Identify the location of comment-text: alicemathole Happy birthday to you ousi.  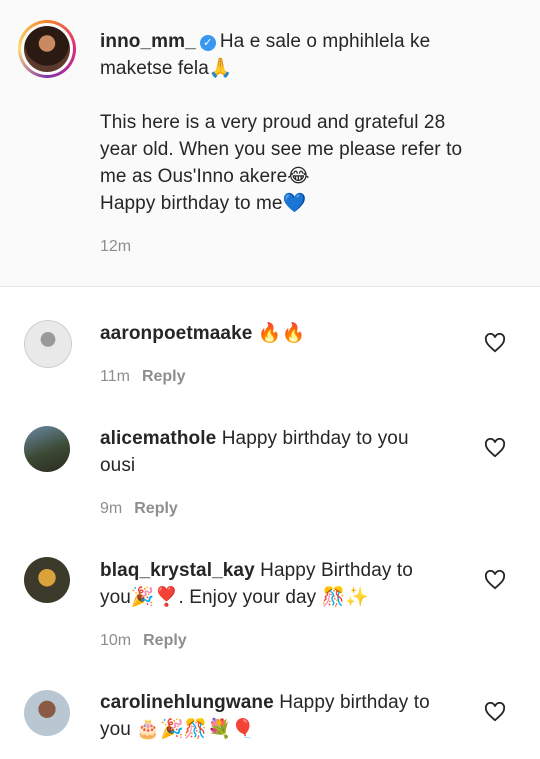
(280, 452).